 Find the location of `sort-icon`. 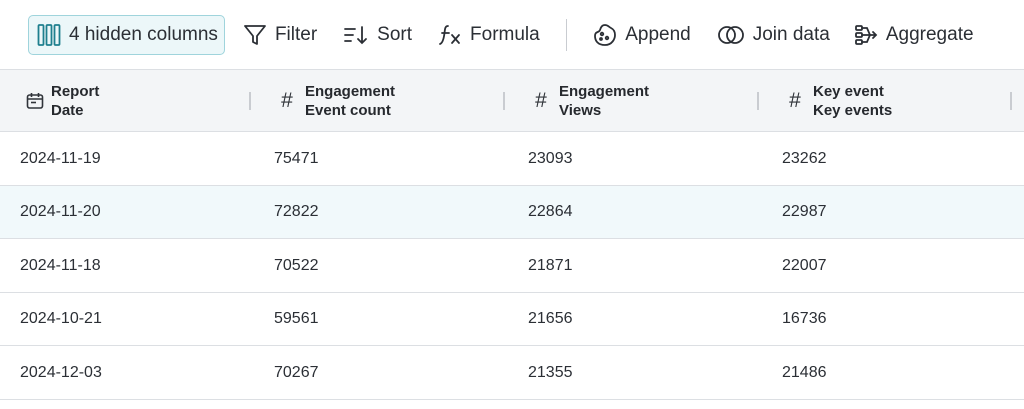

sort-icon is located at coordinates (356, 34).